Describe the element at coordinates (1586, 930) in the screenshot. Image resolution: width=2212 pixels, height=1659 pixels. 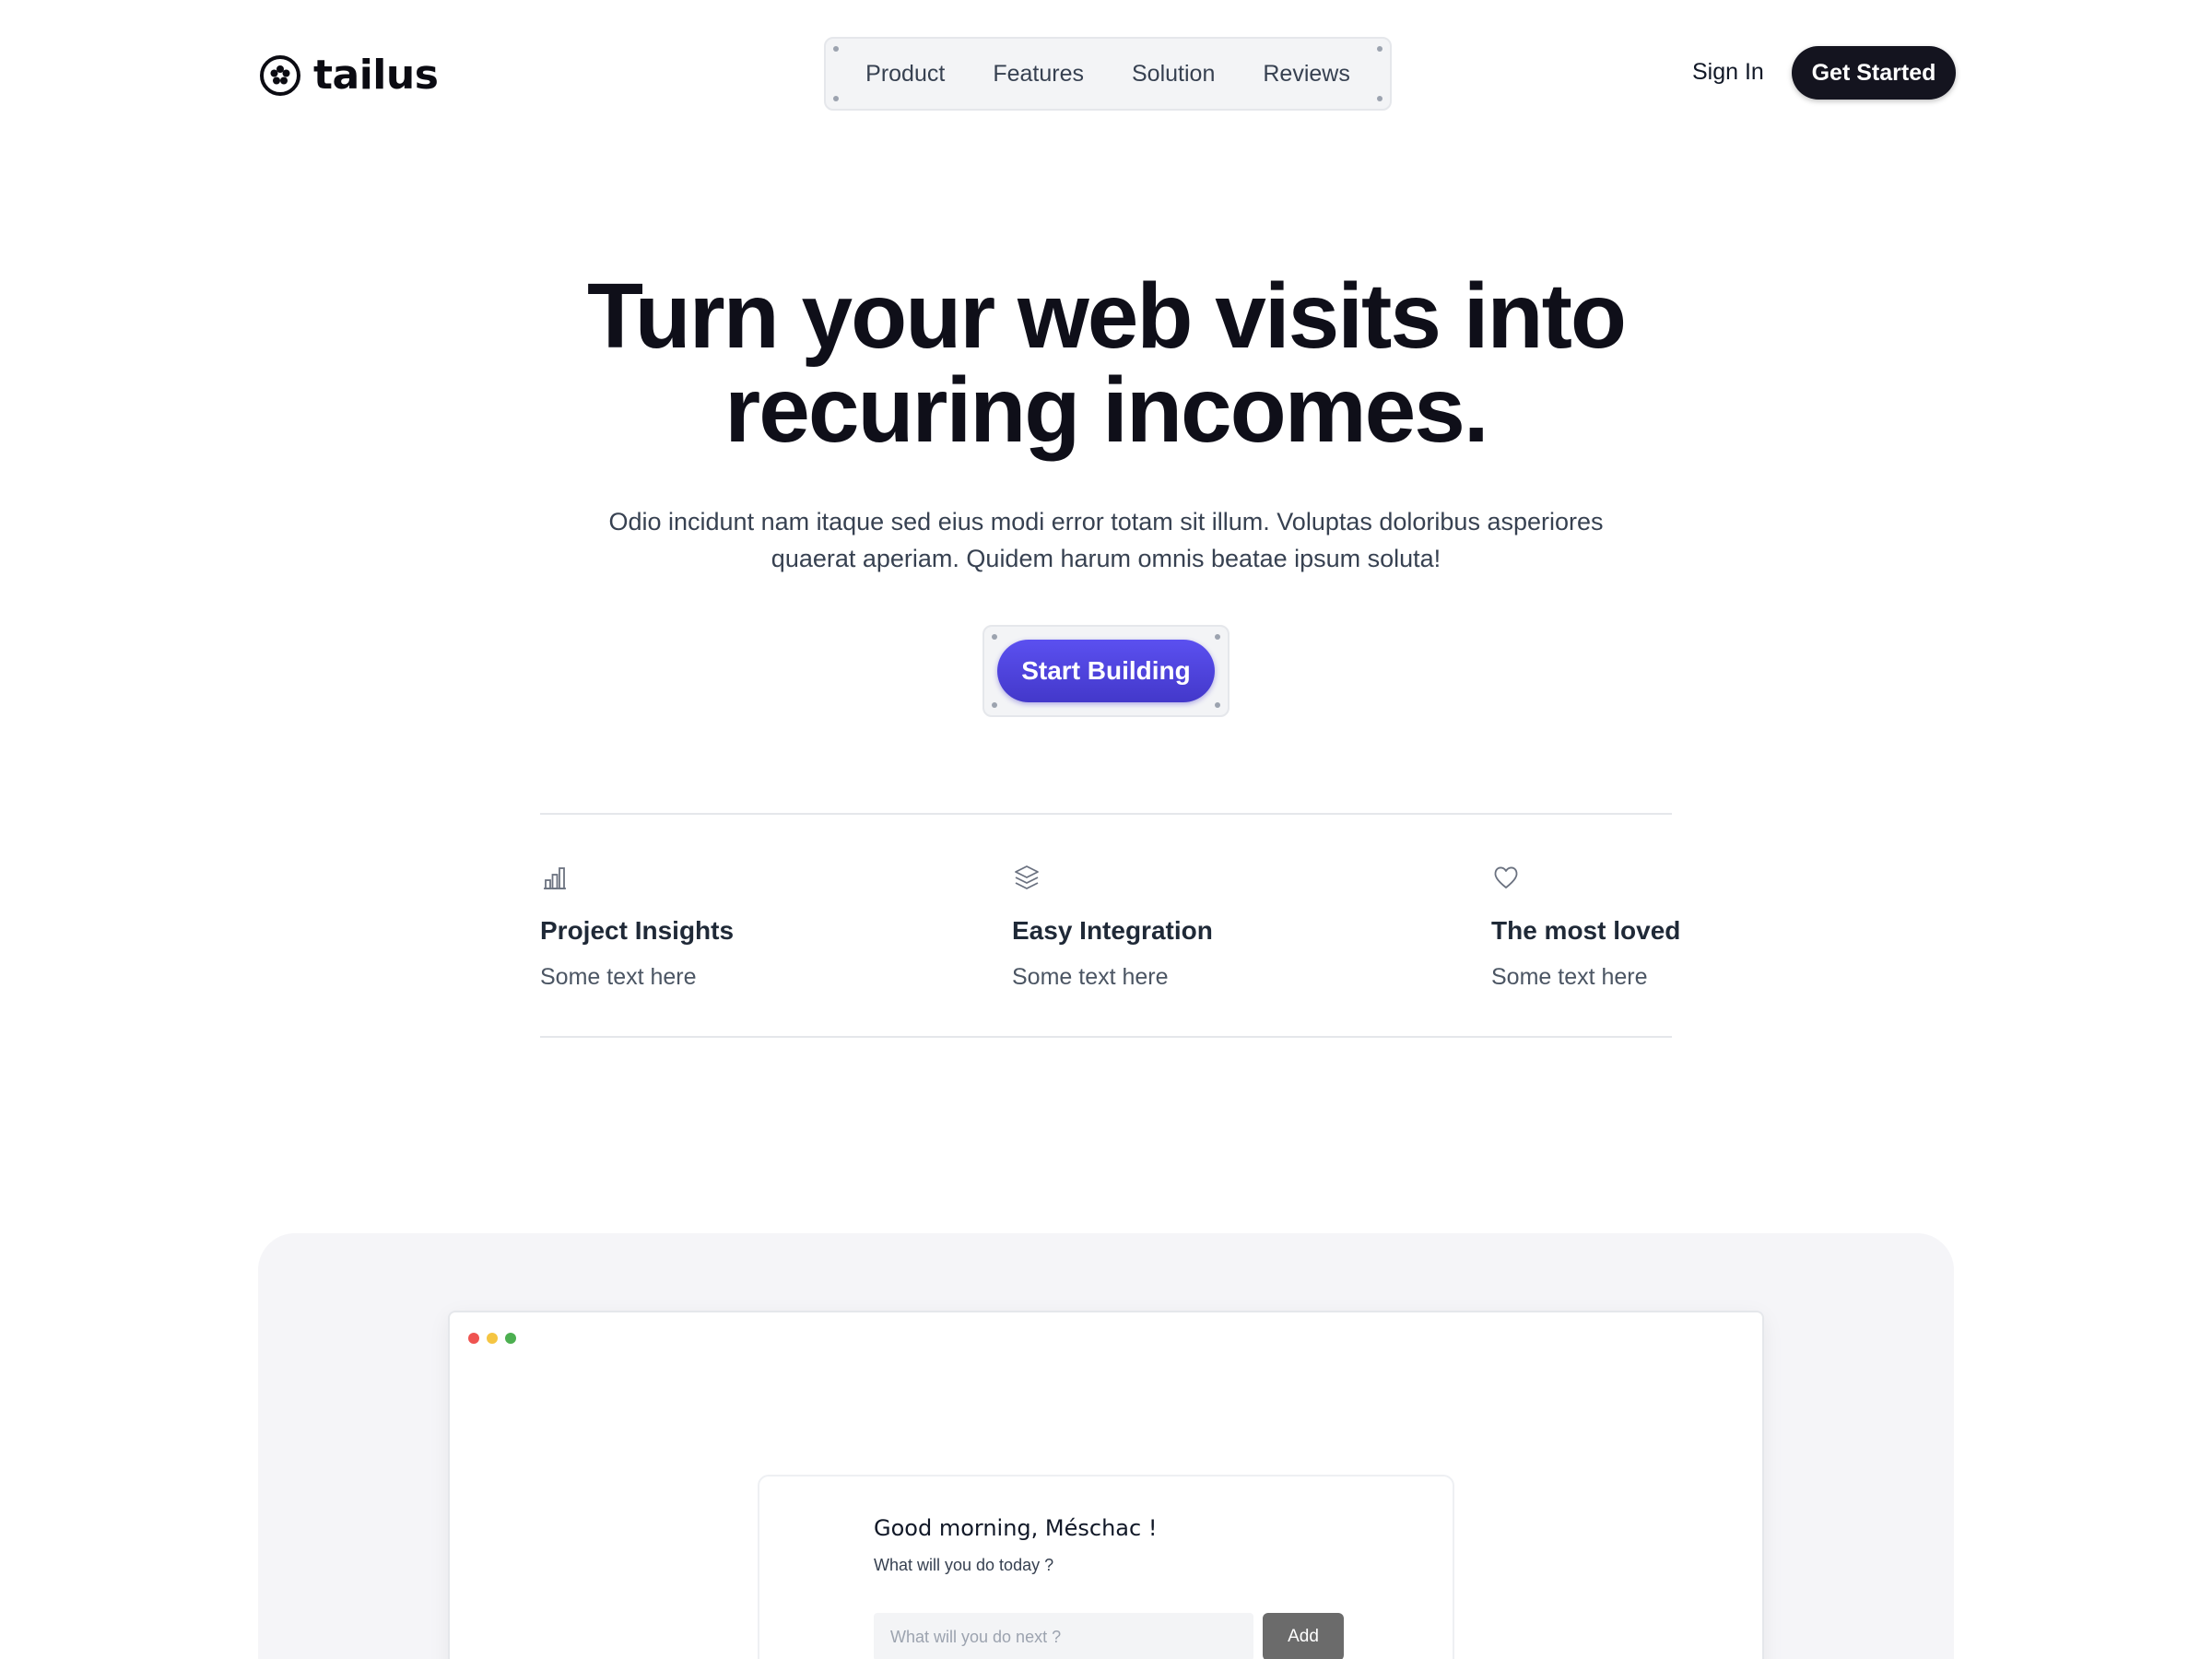
I see `feature-title: The most loved` at that location.